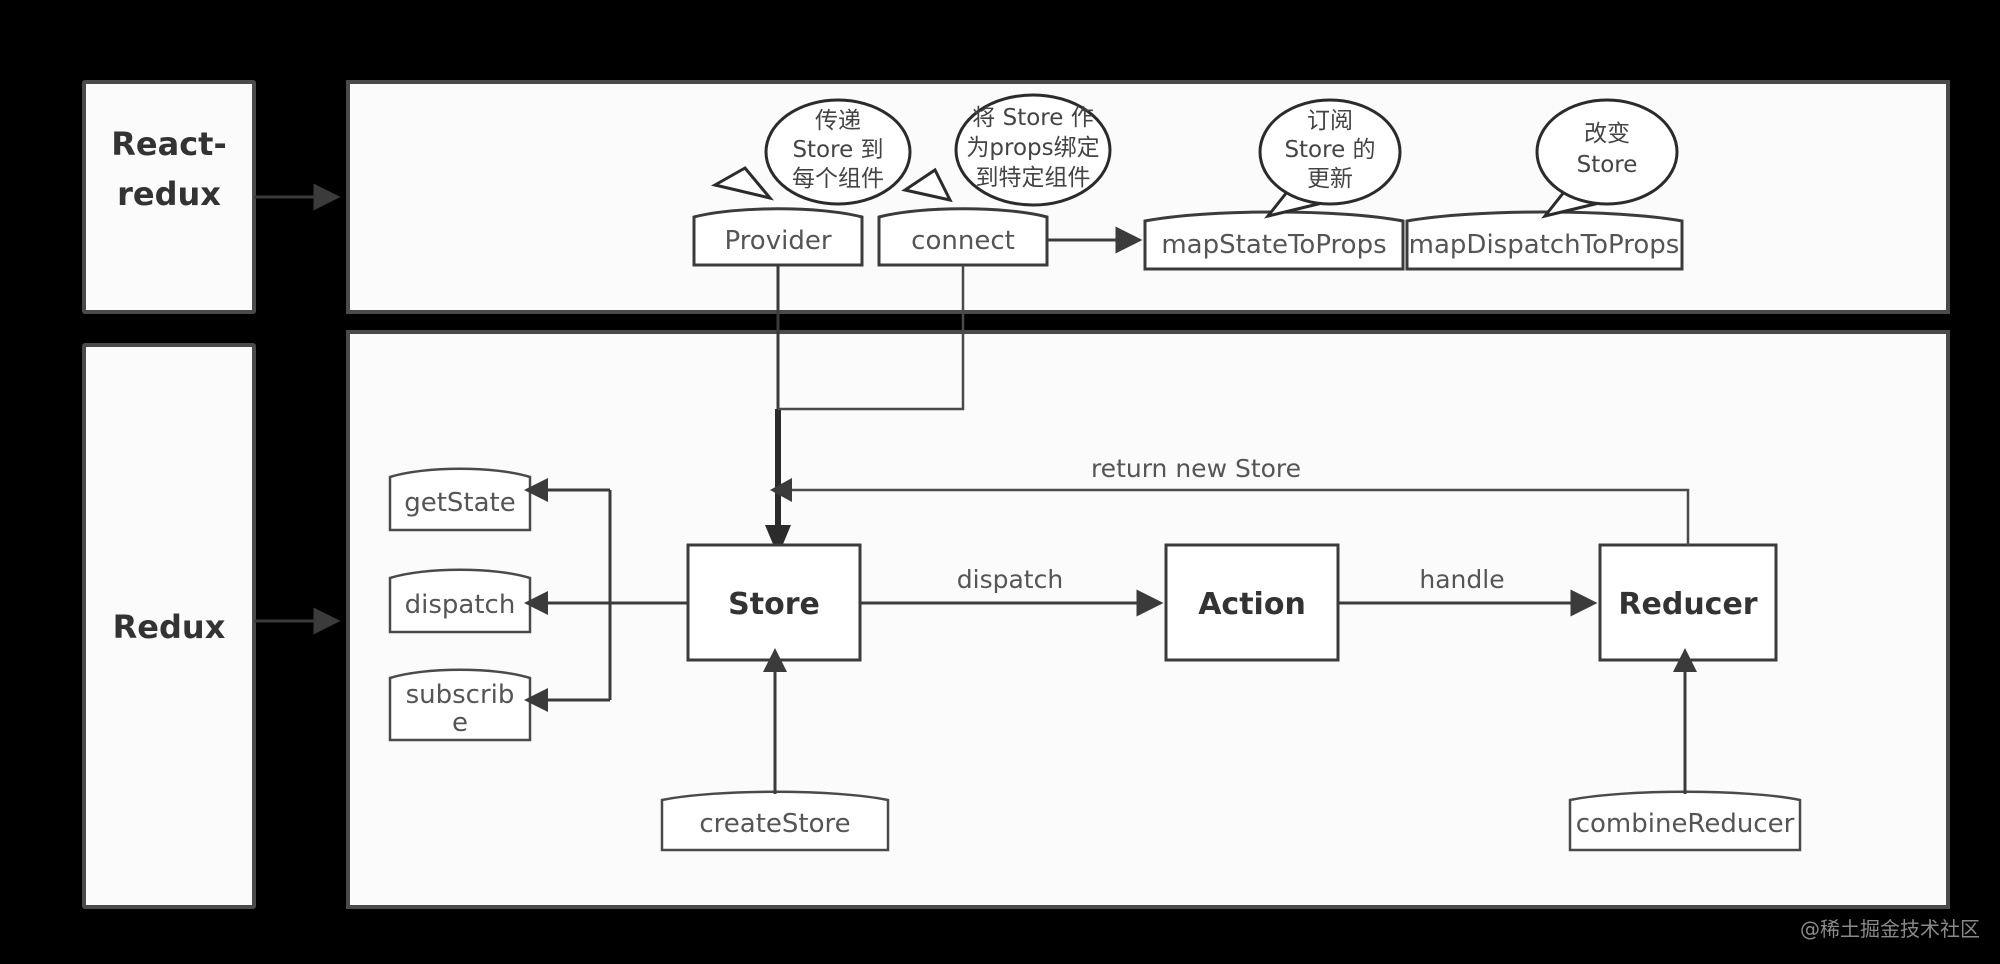  I want to click on section-label-redux: Redux, so click(169, 626).